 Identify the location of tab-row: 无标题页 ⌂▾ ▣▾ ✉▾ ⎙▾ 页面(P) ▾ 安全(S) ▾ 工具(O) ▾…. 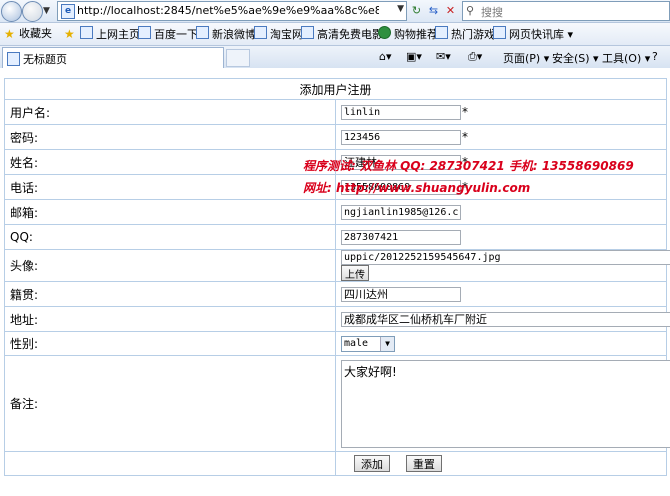
(335, 57).